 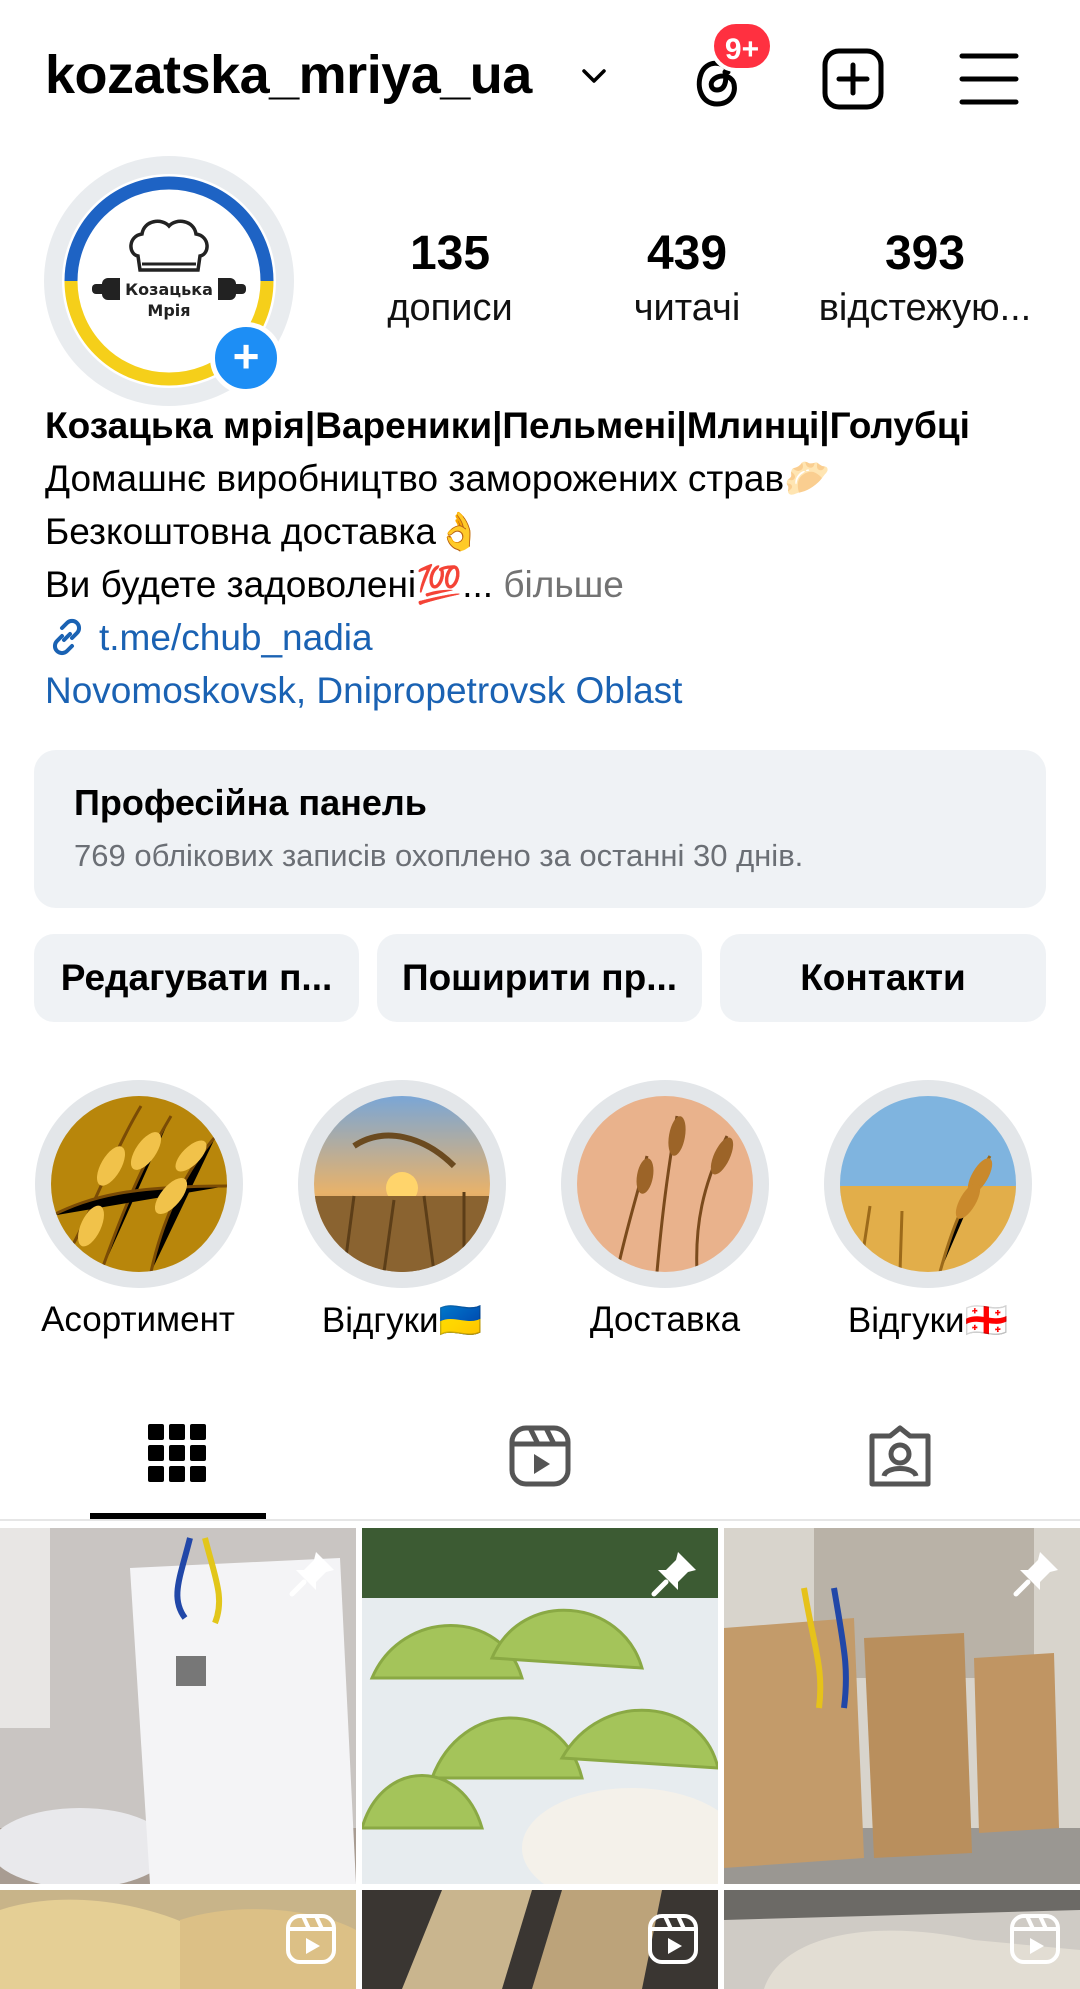 I want to click on highlight-delivery-image, so click(x=665, y=1184).